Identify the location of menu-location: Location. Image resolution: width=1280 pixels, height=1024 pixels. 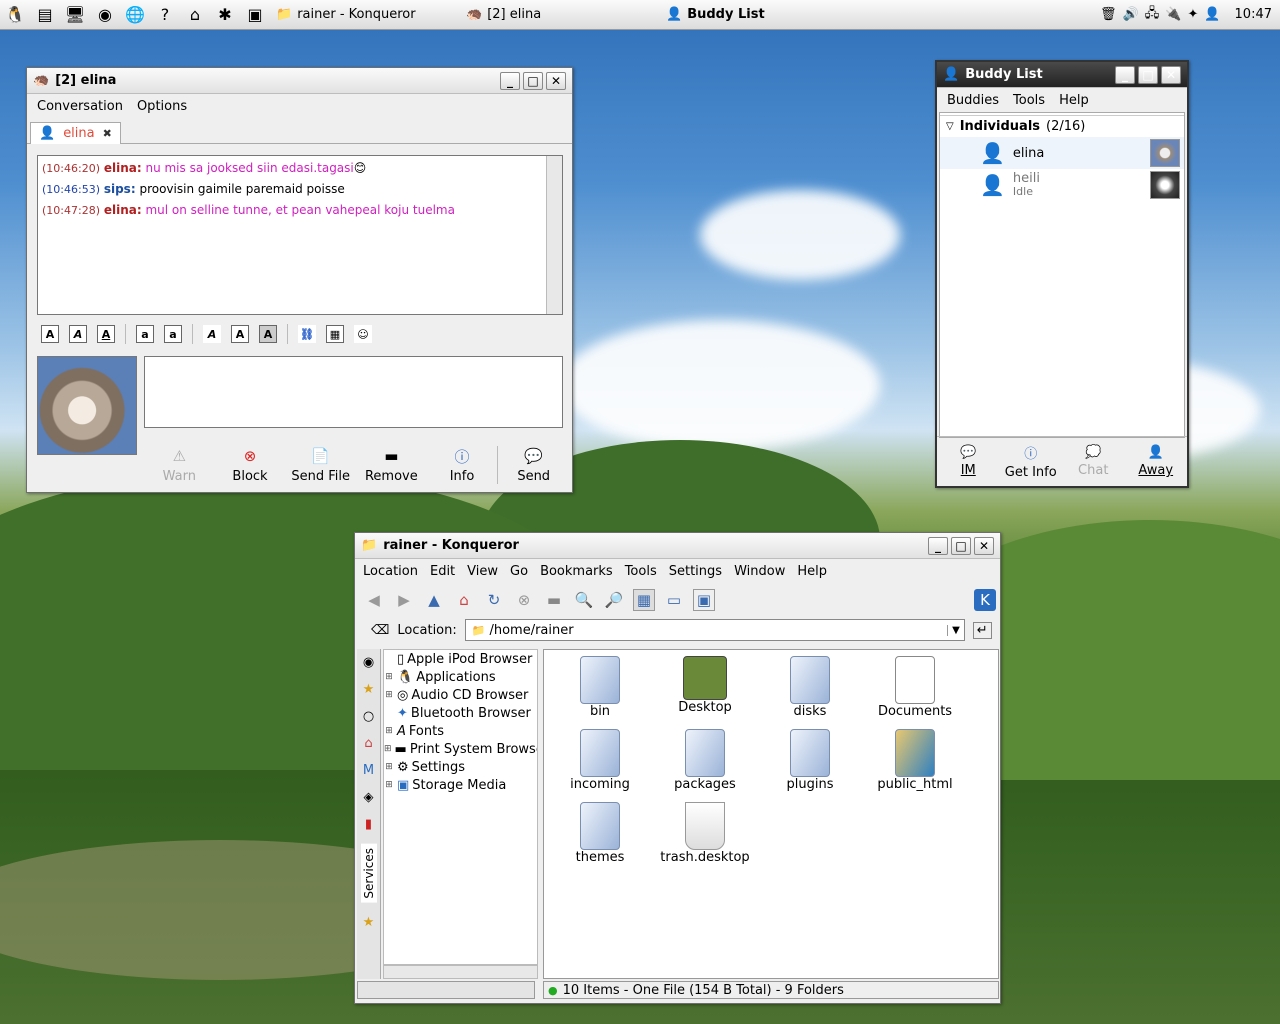
(390, 571).